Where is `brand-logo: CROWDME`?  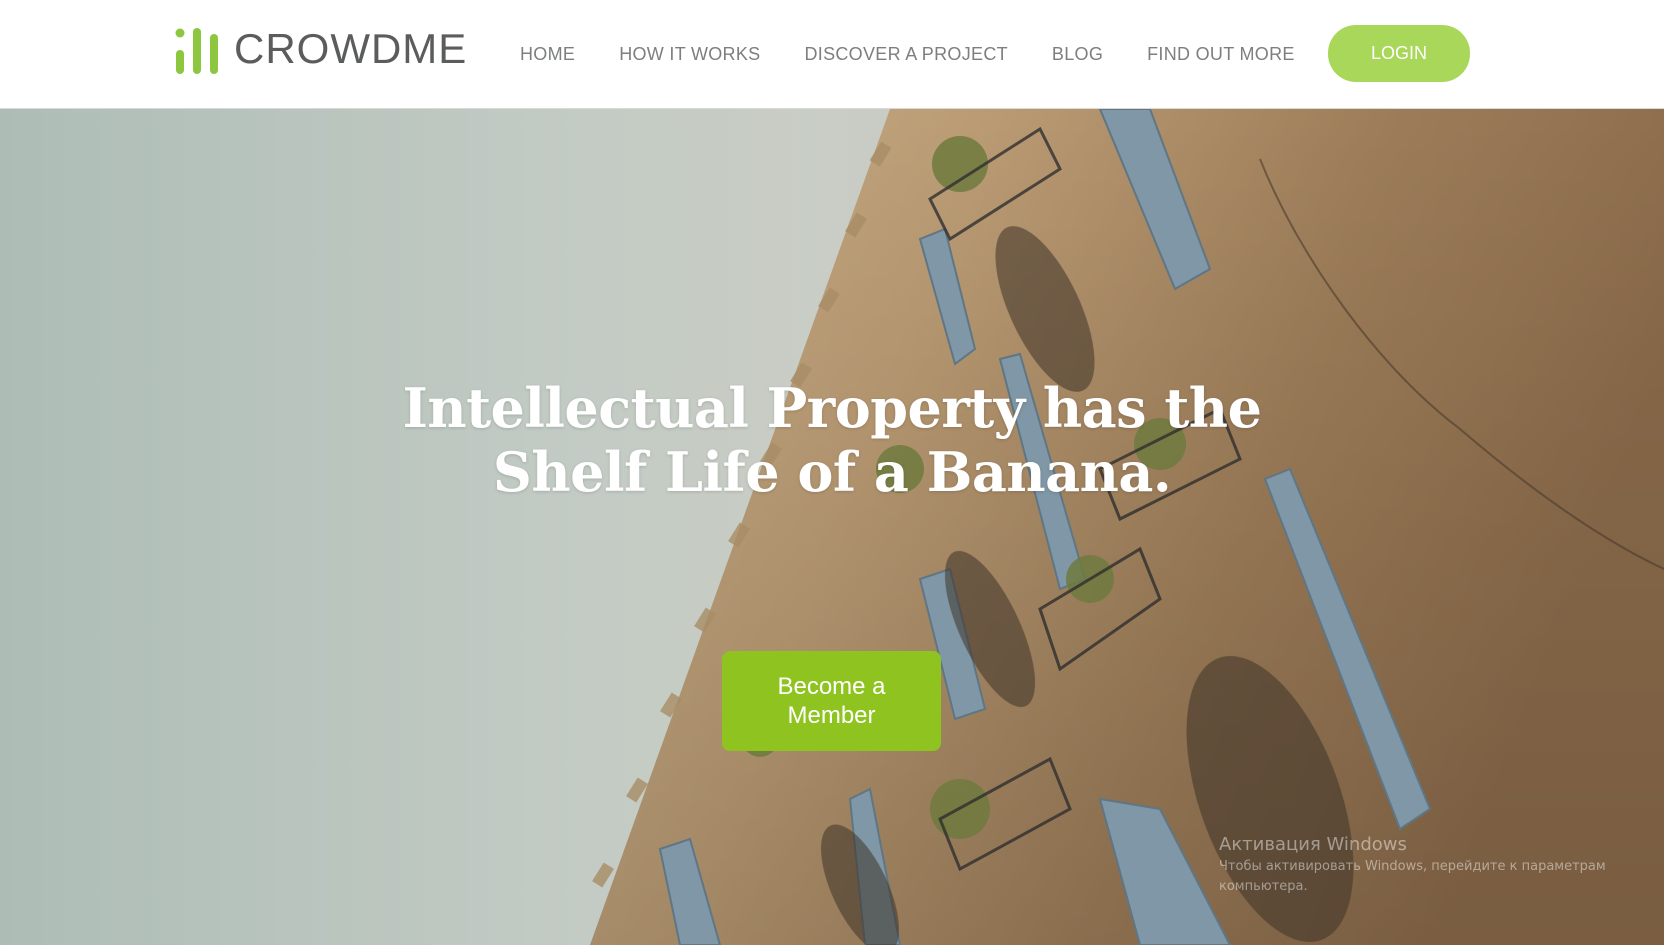 brand-logo: CROWDME is located at coordinates (320, 49).